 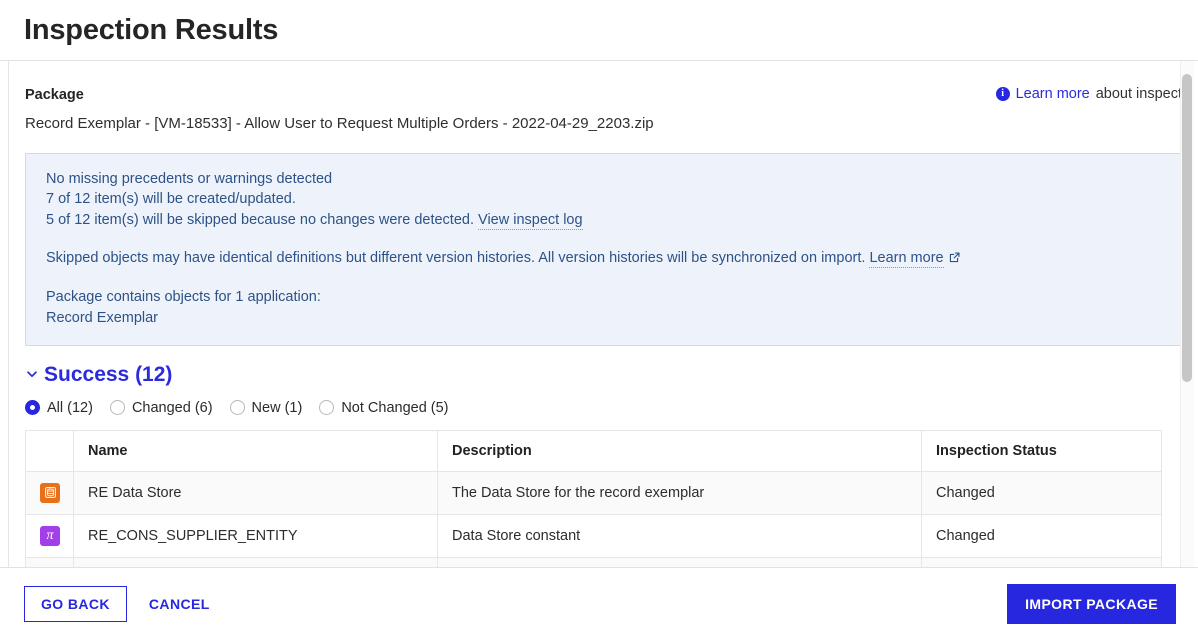 I want to click on page-title: Inspection Results, so click(x=151, y=29).